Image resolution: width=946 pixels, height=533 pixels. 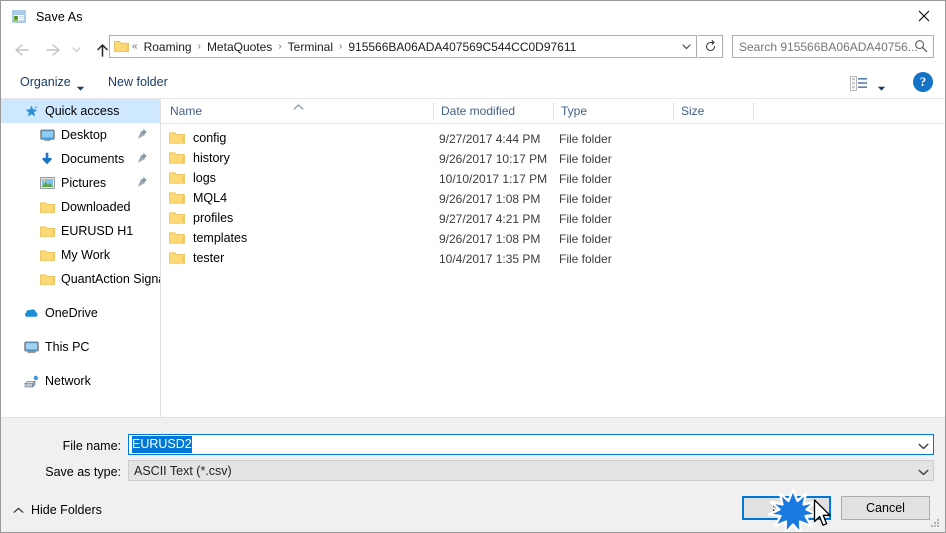 I want to click on hide-folders-button: Hide Folders, so click(x=57, y=510).